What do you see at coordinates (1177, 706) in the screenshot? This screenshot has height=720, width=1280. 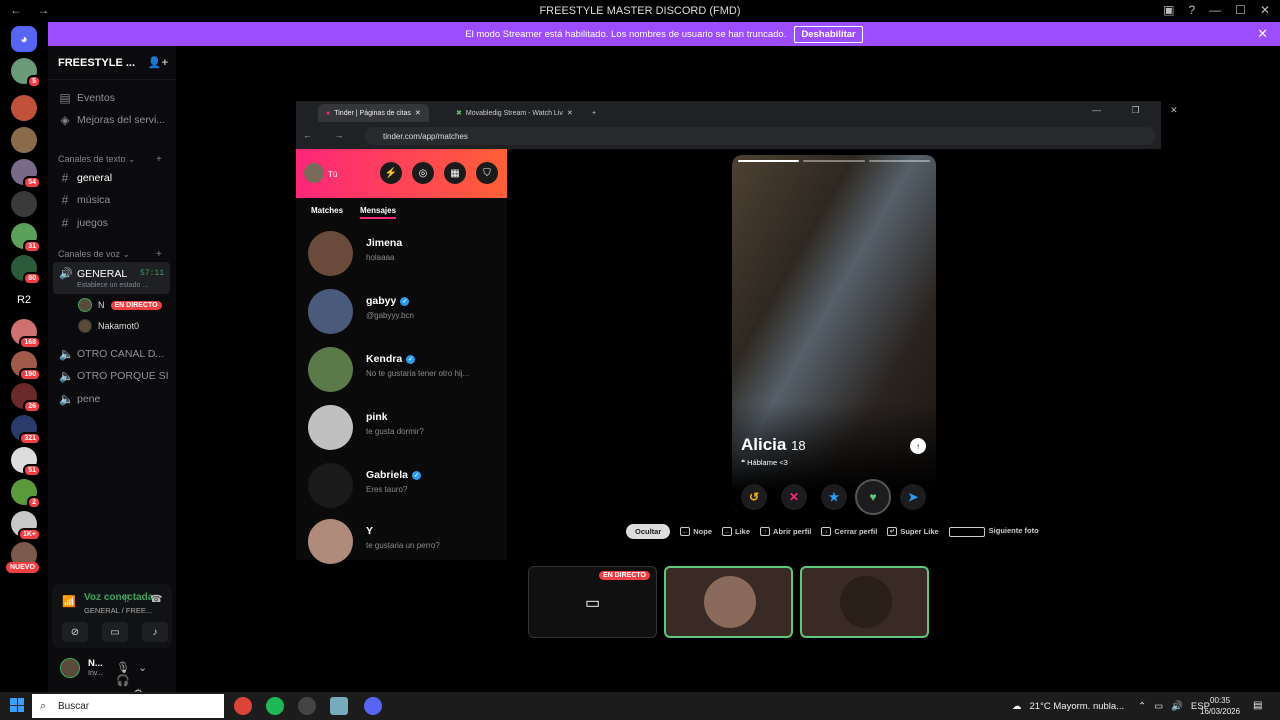 I see `volume-icon: 🔊` at bounding box center [1177, 706].